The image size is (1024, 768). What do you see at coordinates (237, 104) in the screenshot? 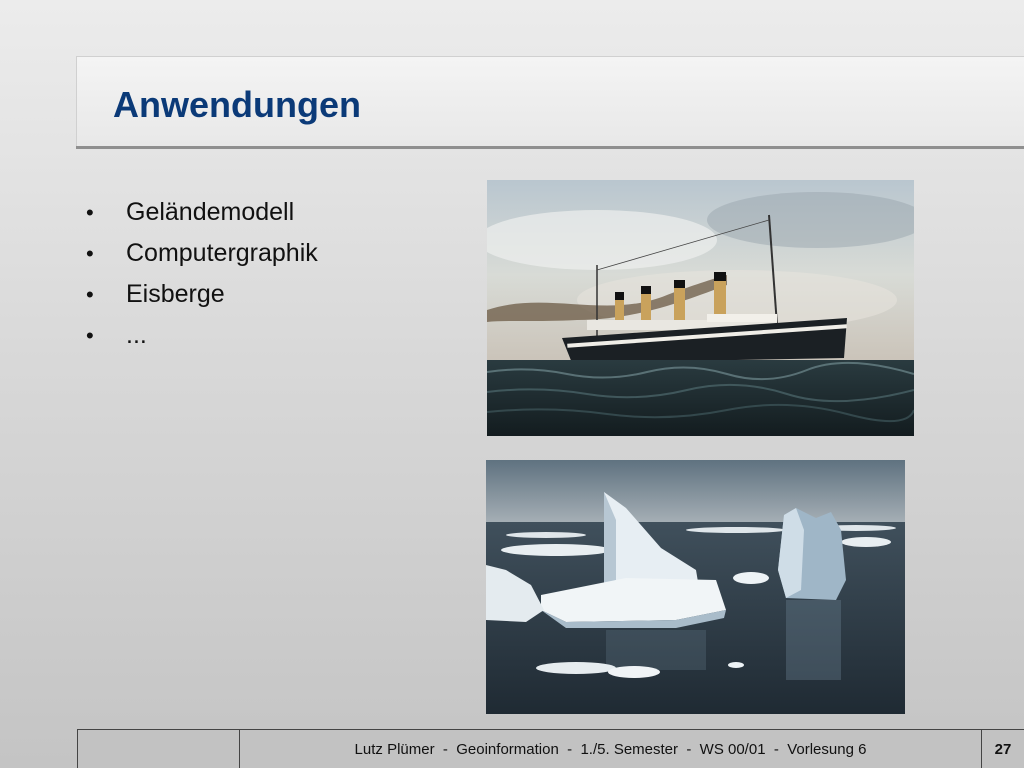
I see `slide-title: Anwendungen` at bounding box center [237, 104].